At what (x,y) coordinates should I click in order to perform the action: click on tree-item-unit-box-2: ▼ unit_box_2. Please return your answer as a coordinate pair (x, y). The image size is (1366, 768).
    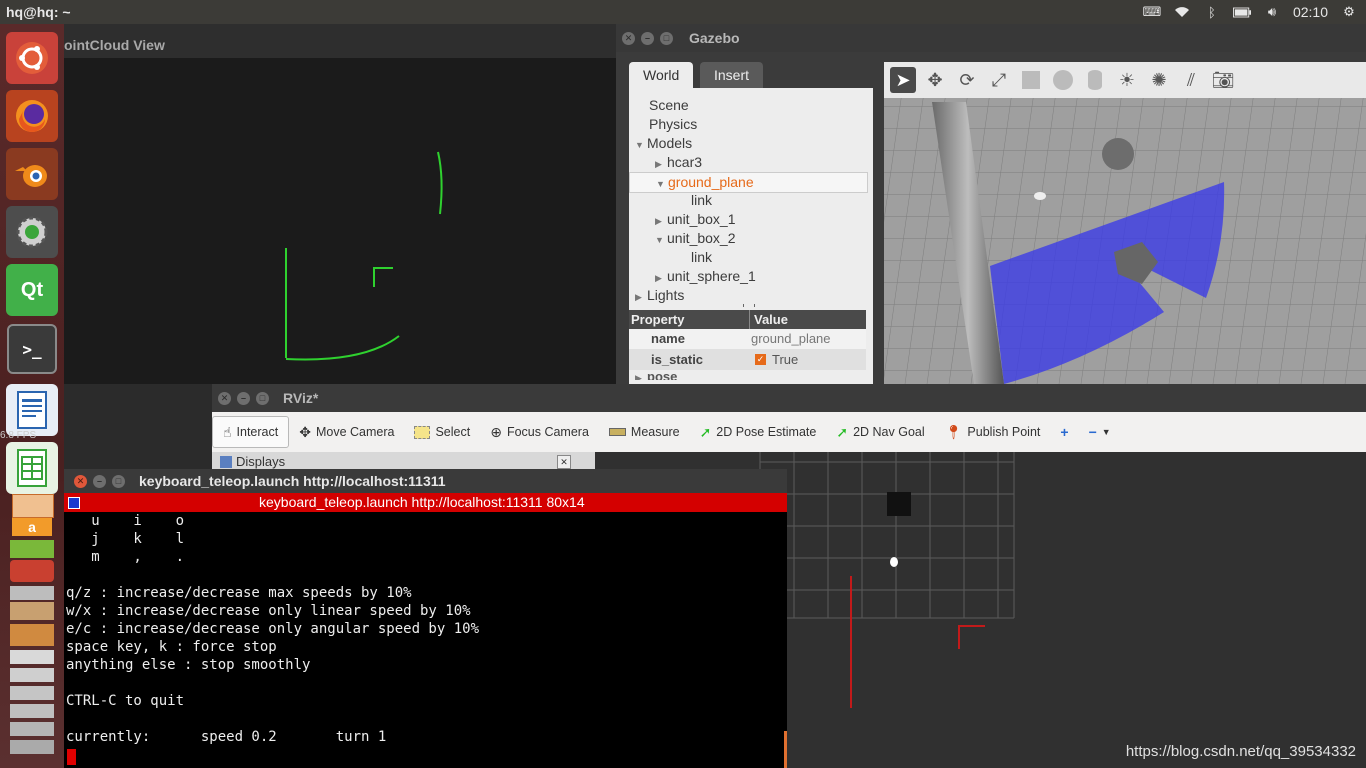
    Looking at the image, I should click on (695, 238).